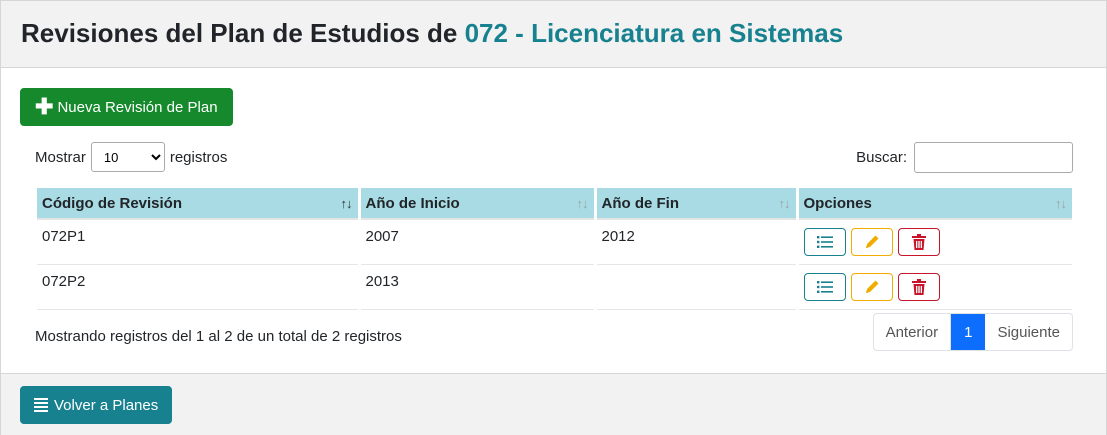 This screenshot has height=435, width=1107. Describe the element at coordinates (199, 204) in the screenshot. I see `column-header-code: Código de Revisión ↑↓` at that location.